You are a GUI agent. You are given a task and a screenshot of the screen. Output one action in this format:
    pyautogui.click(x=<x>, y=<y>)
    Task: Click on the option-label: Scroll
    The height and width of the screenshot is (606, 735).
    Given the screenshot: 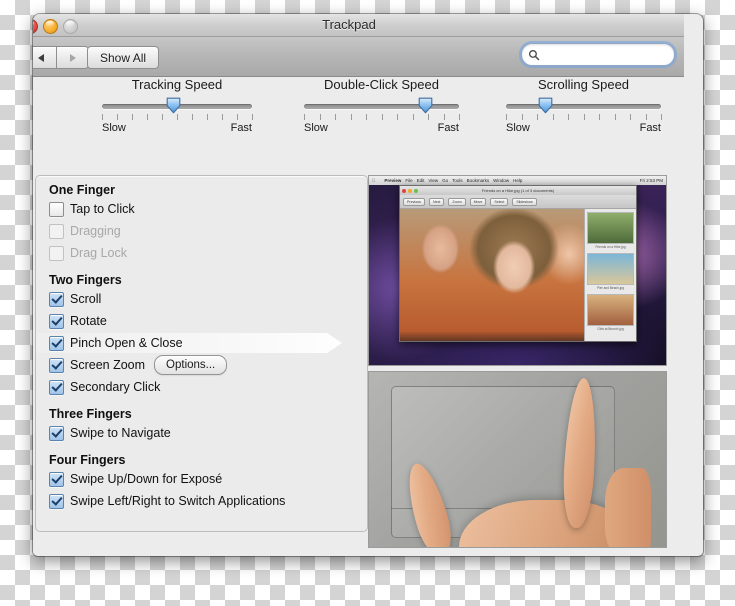 What is the action you would take?
    pyautogui.click(x=86, y=299)
    